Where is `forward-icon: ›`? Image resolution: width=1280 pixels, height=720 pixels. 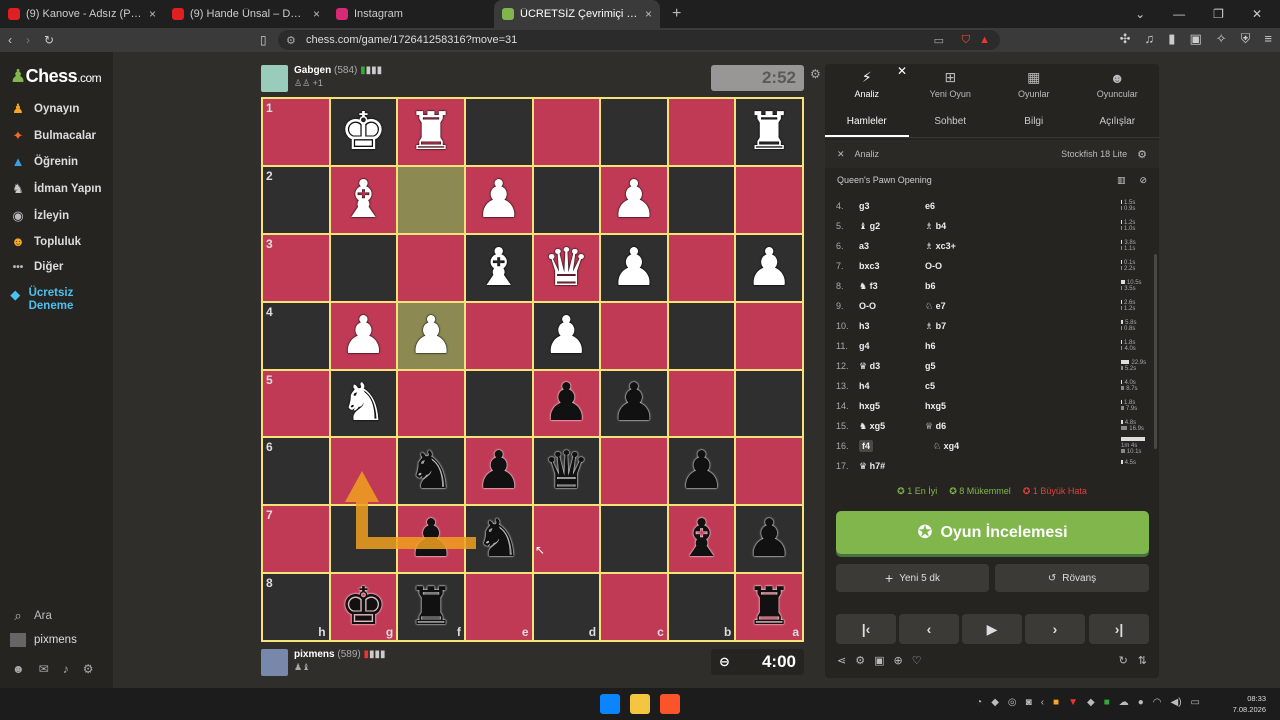 forward-icon: › is located at coordinates (28, 40).